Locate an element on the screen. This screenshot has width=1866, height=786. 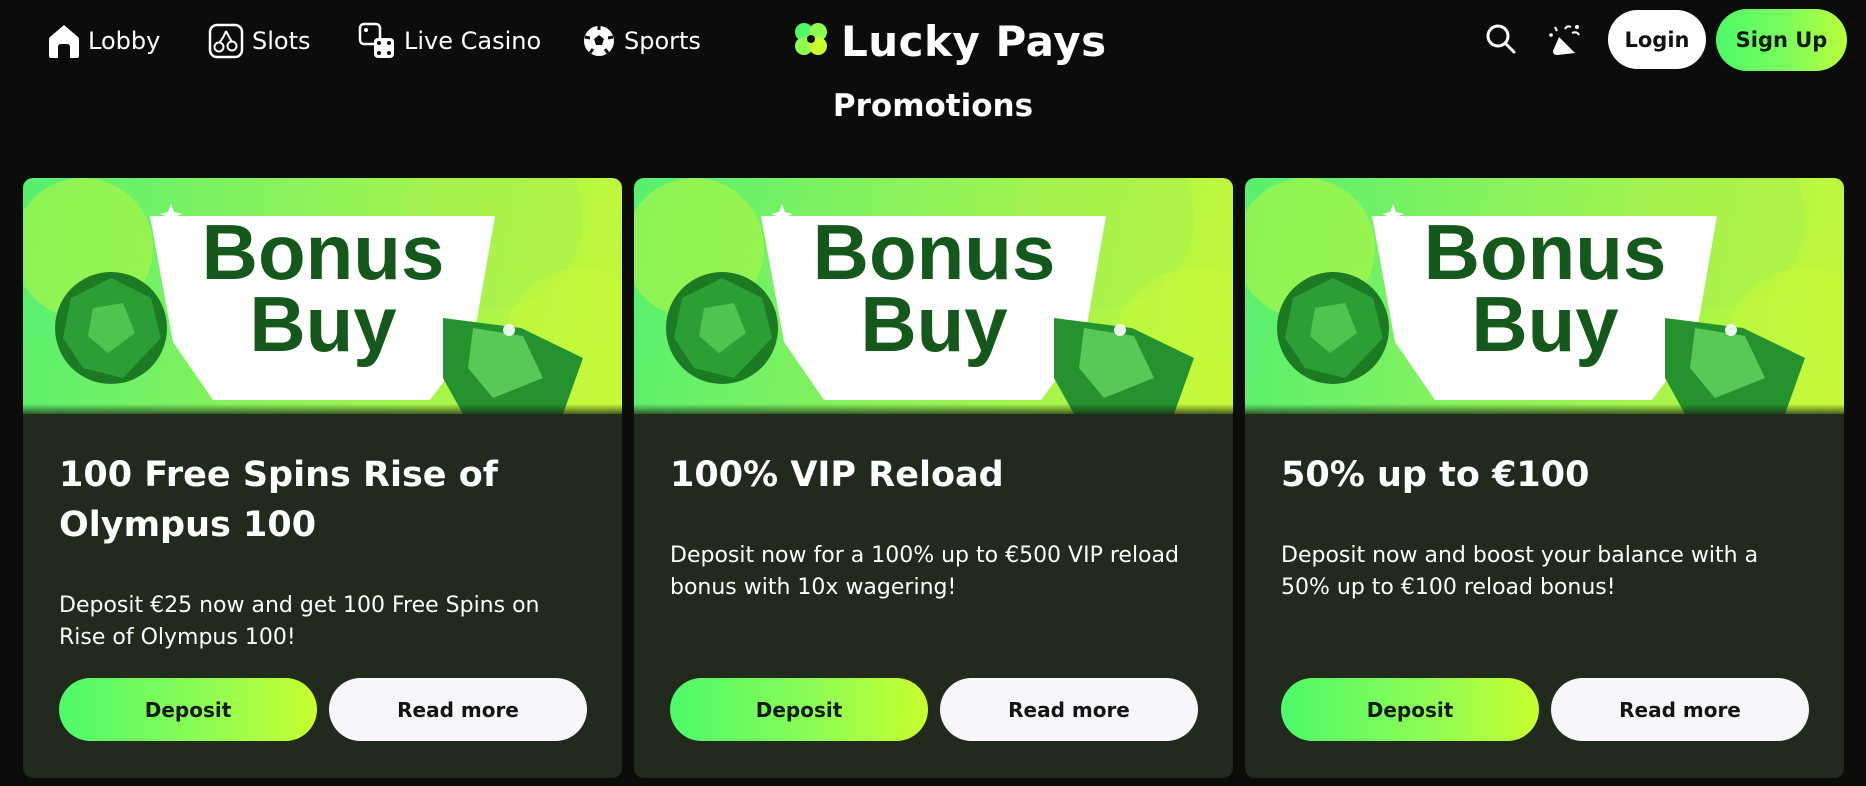
brand-logo: Lucky Pays is located at coordinates (949, 41).